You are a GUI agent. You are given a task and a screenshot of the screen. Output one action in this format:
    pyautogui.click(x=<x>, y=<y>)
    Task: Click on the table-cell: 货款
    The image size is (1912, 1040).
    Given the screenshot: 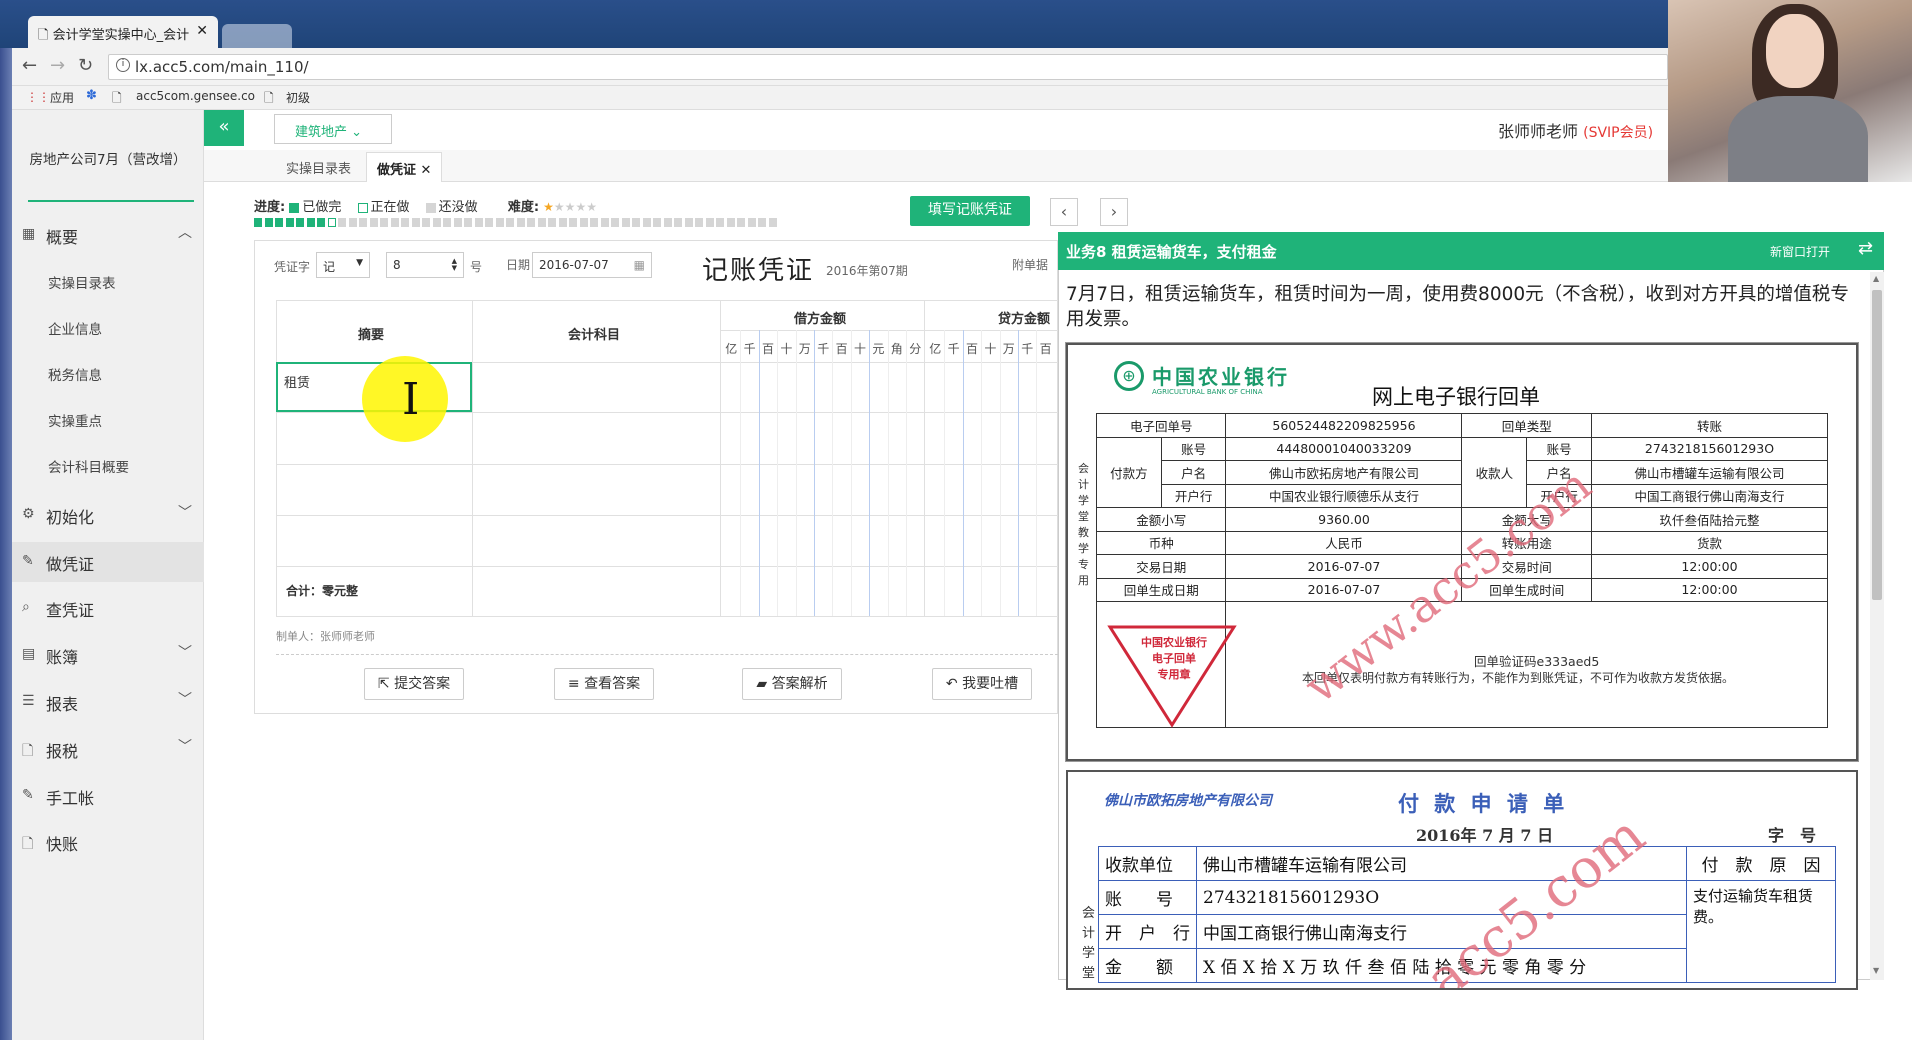 What is the action you would take?
    pyautogui.click(x=1709, y=542)
    